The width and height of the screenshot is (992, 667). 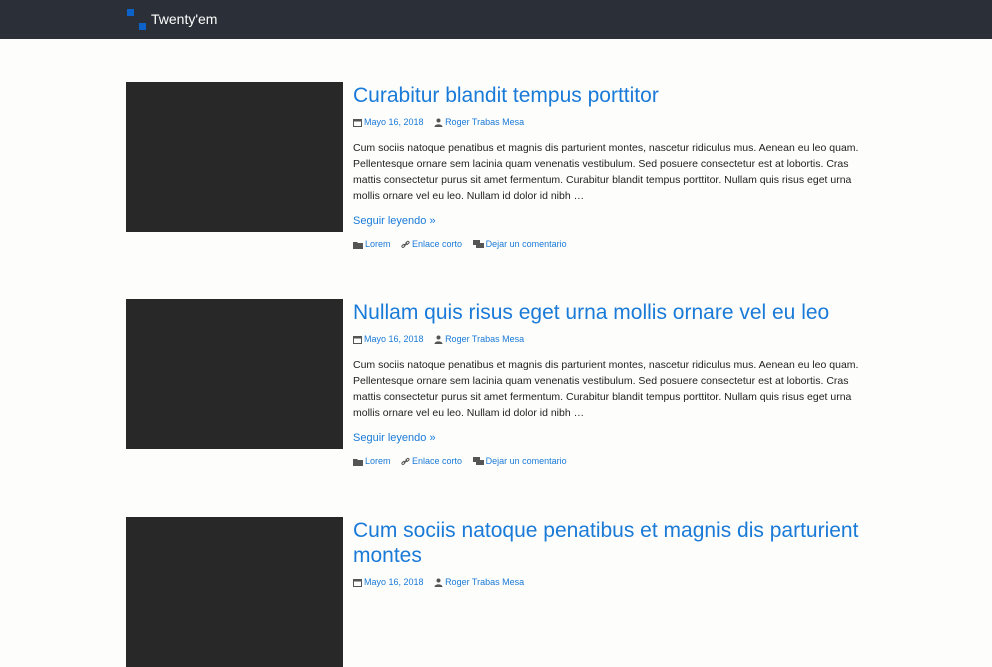 What do you see at coordinates (184, 19) in the screenshot?
I see `site-title-link: Twenty'em` at bounding box center [184, 19].